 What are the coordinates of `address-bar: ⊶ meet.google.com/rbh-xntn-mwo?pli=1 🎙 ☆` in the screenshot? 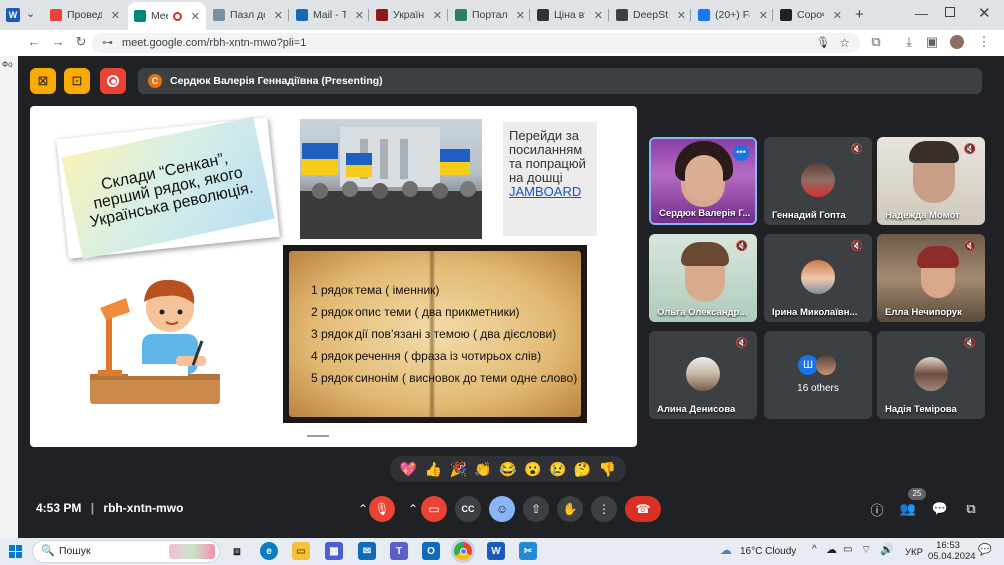 It's located at (476, 43).